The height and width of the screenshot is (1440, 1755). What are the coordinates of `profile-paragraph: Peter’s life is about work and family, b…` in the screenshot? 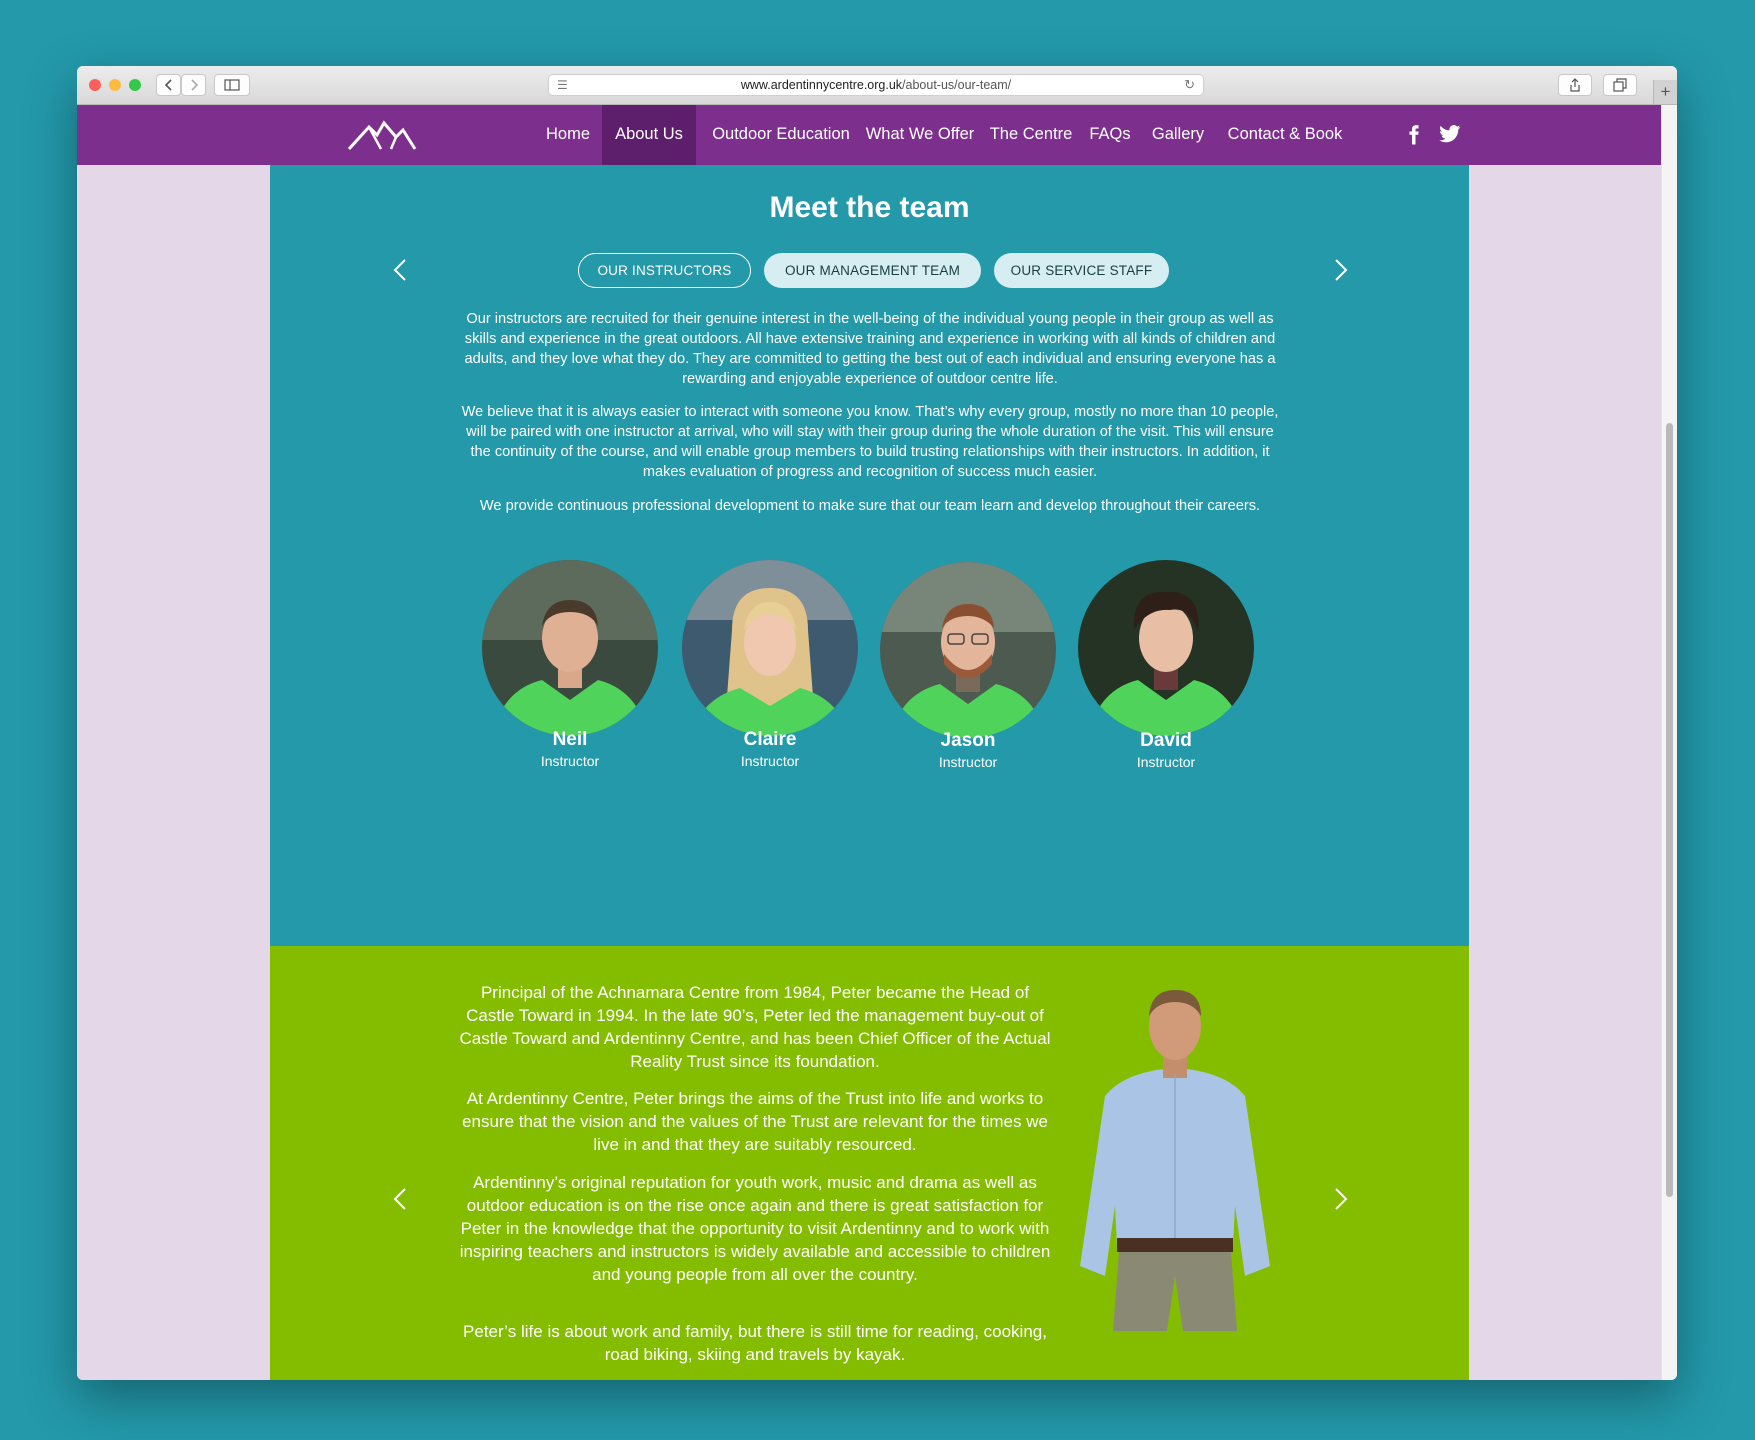 It's located at (755, 1343).